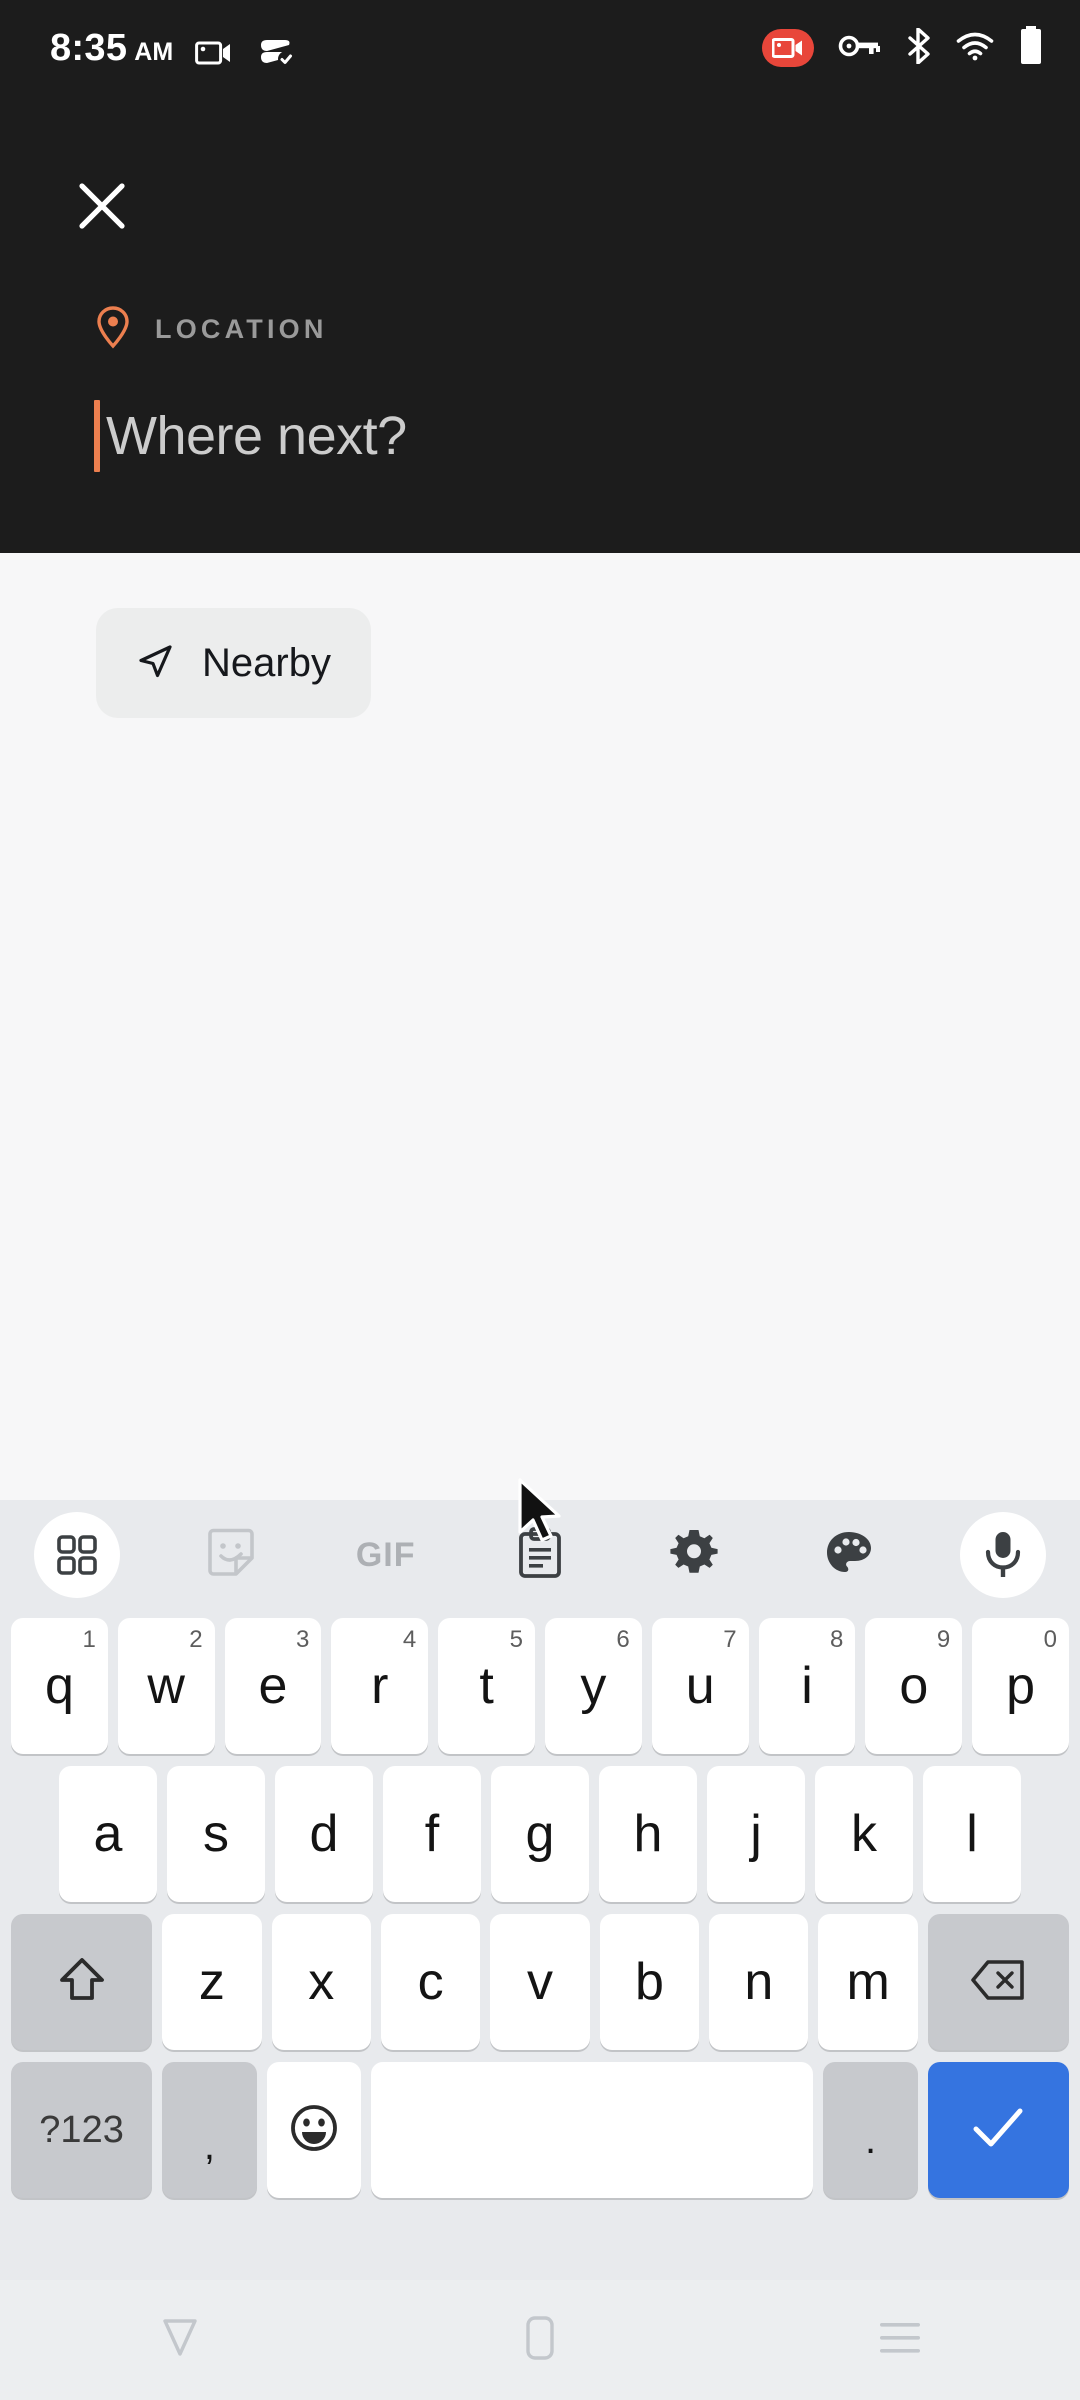 Image resolution: width=1080 pixels, height=2400 pixels. I want to click on key-g-label: g, so click(540, 1834).